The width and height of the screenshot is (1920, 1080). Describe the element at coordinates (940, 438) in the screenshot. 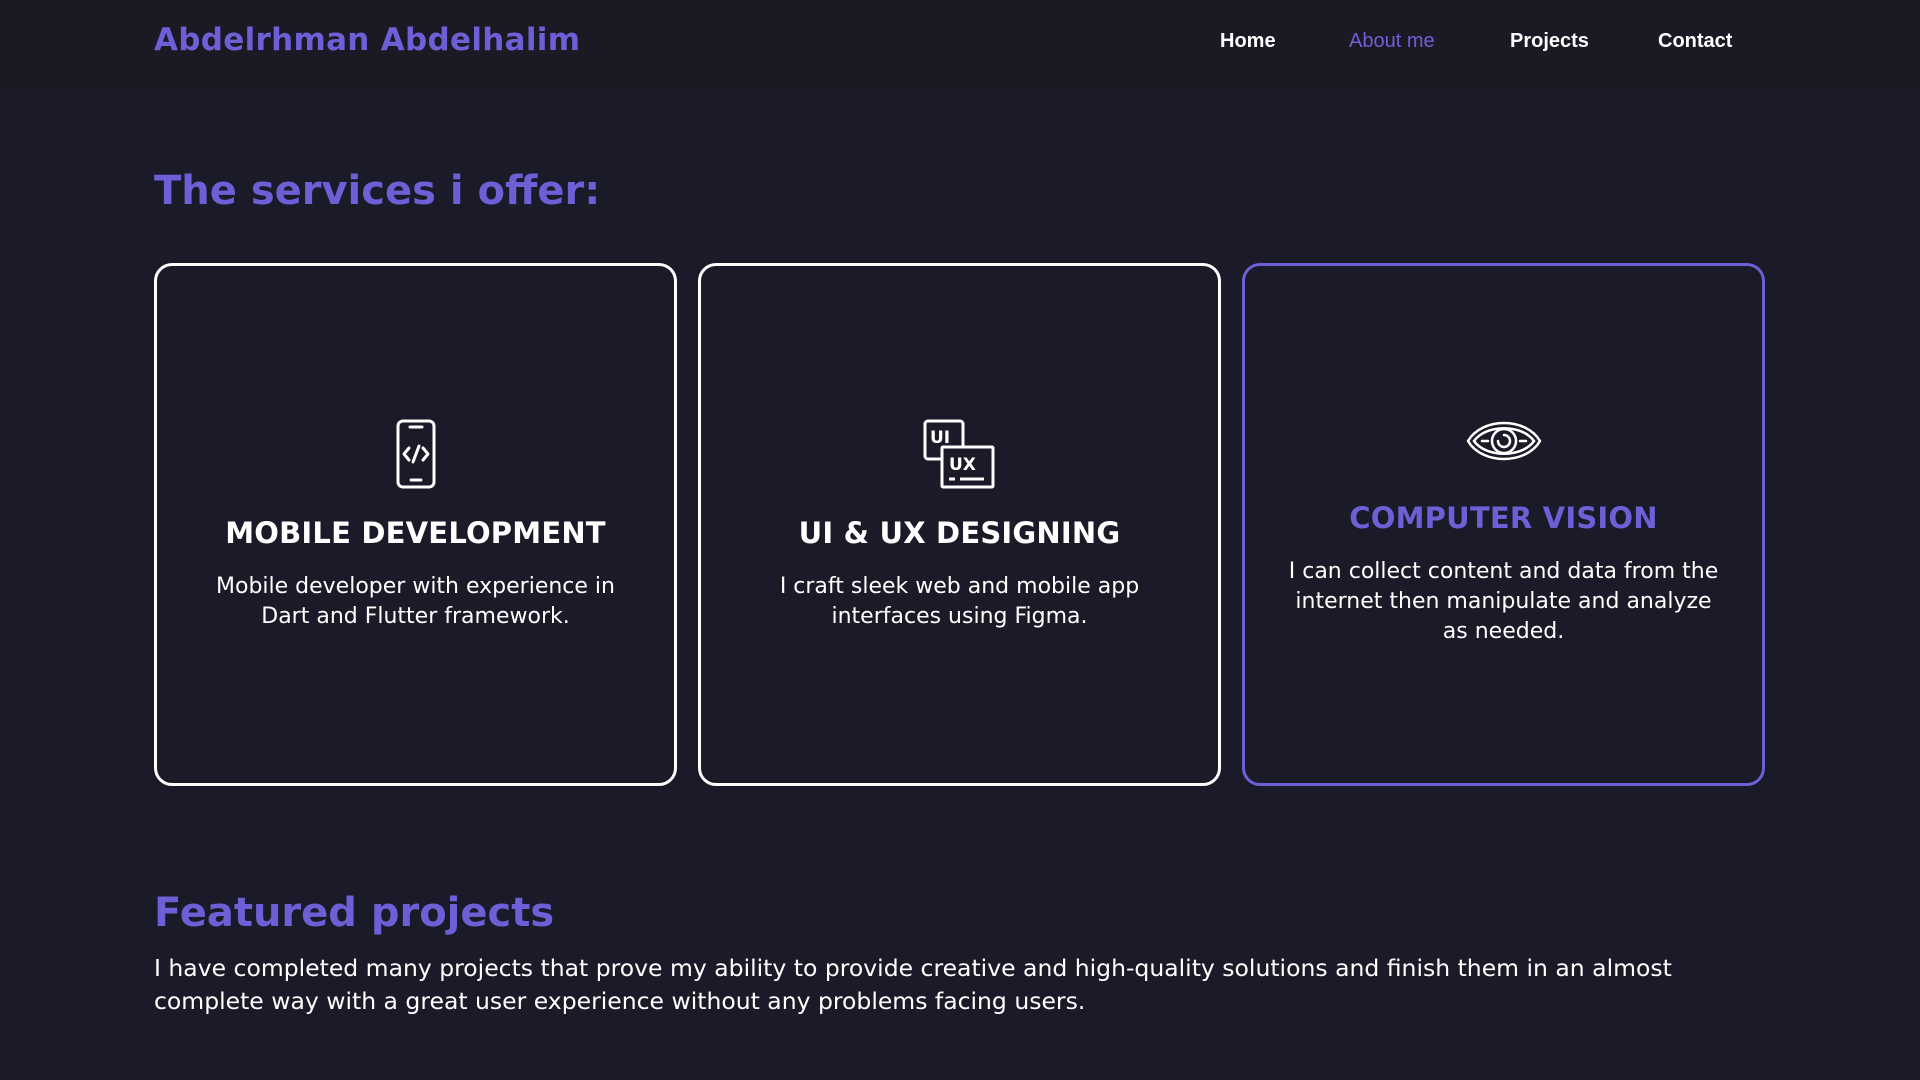

I see `svg-text: UI` at that location.